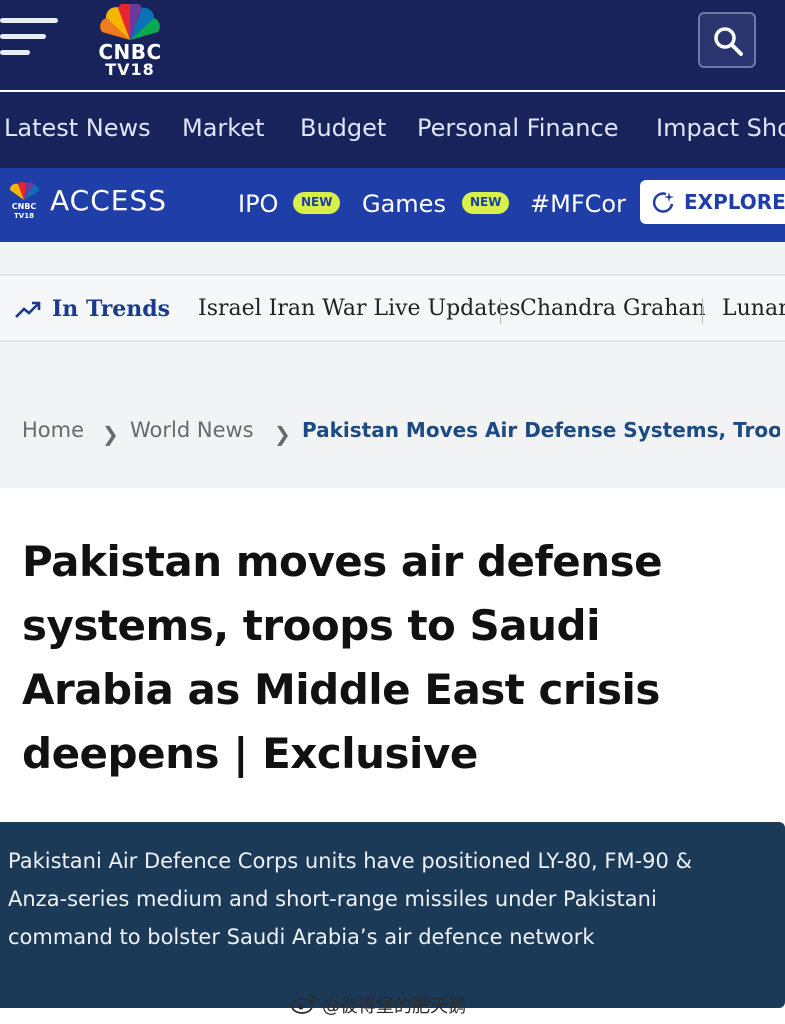 The image size is (785, 1024). What do you see at coordinates (392, 258) in the screenshot?
I see `spacer` at bounding box center [392, 258].